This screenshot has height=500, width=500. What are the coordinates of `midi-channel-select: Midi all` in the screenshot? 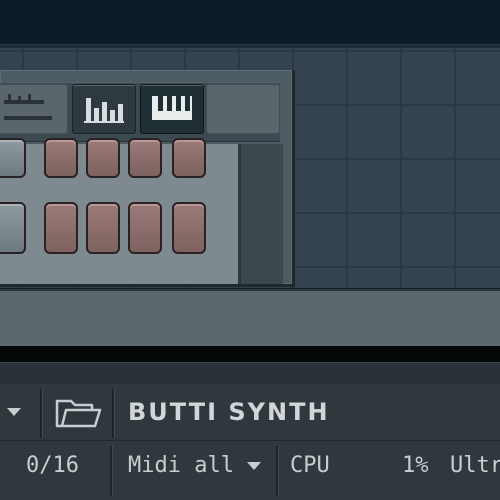 It's located at (181, 465).